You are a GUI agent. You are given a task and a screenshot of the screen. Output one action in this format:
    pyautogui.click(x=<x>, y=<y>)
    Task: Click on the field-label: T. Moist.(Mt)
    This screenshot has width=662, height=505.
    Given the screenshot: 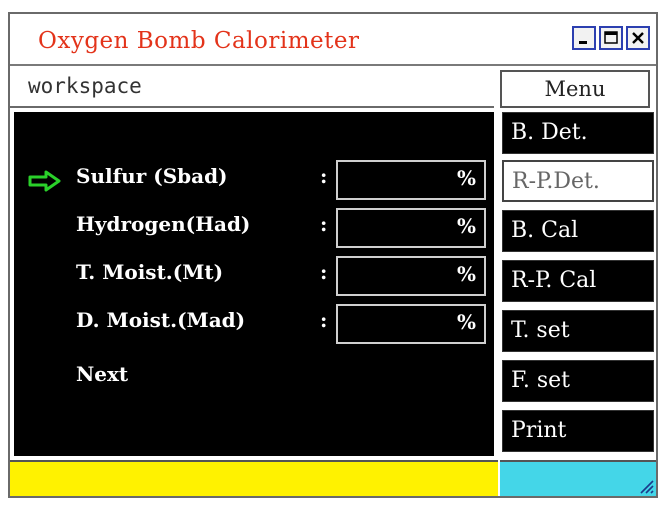 What is the action you would take?
    pyautogui.click(x=150, y=272)
    